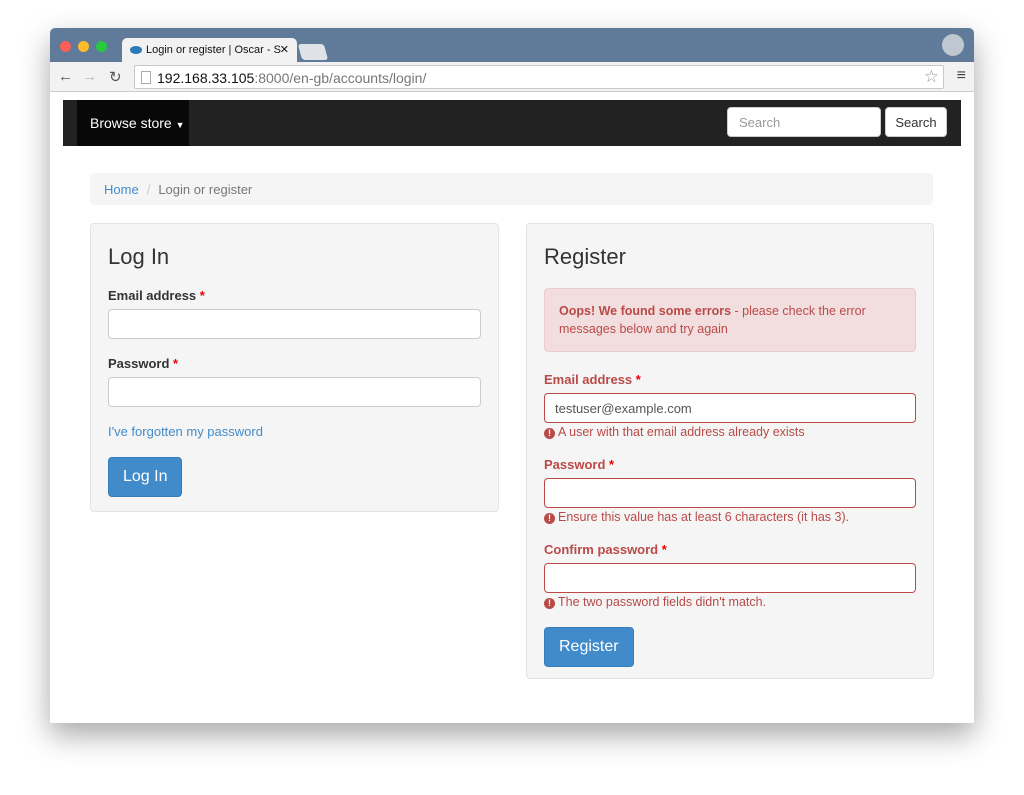  Describe the element at coordinates (146, 77) in the screenshot. I see `page-icon` at that location.